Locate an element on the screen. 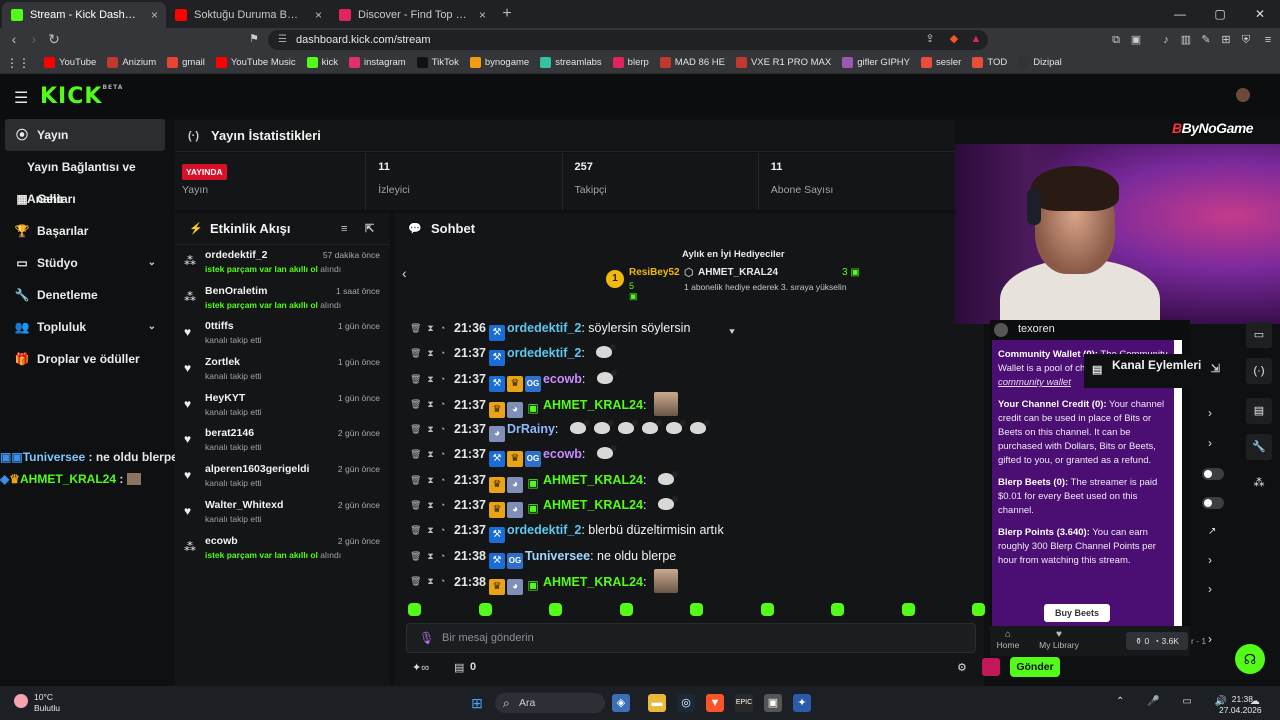 Image resolution: width=1280 pixels, height=720 pixels. steam-icon: ◎ is located at coordinates (686, 703).